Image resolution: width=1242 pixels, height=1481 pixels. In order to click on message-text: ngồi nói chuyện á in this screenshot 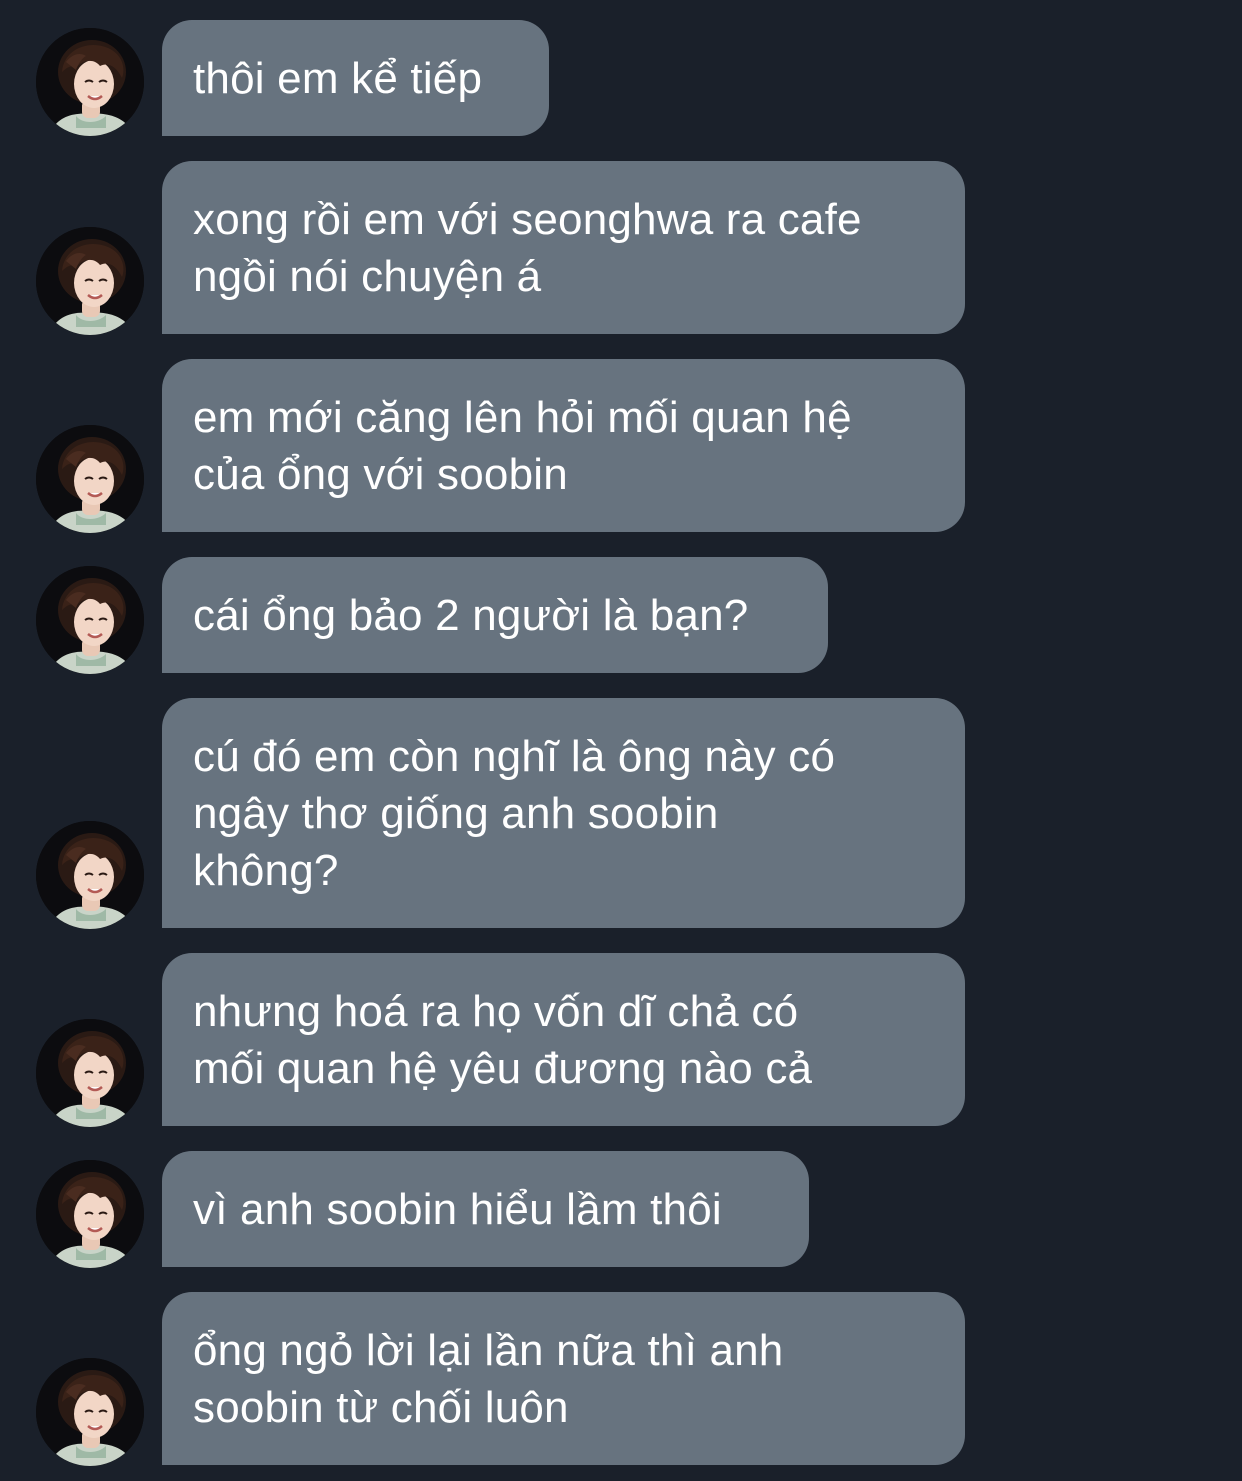, I will do `click(367, 276)`.